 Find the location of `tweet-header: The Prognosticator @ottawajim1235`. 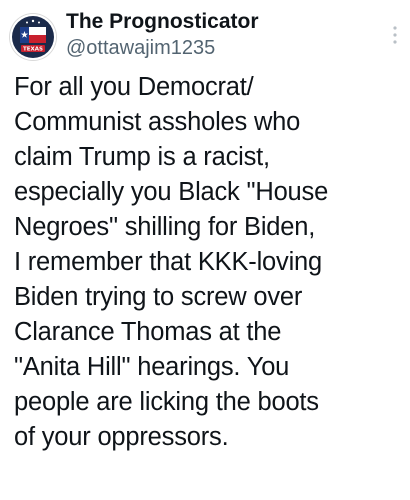

tweet-header: The Prognosticator @ottawajim1235 is located at coordinates (224, 35).